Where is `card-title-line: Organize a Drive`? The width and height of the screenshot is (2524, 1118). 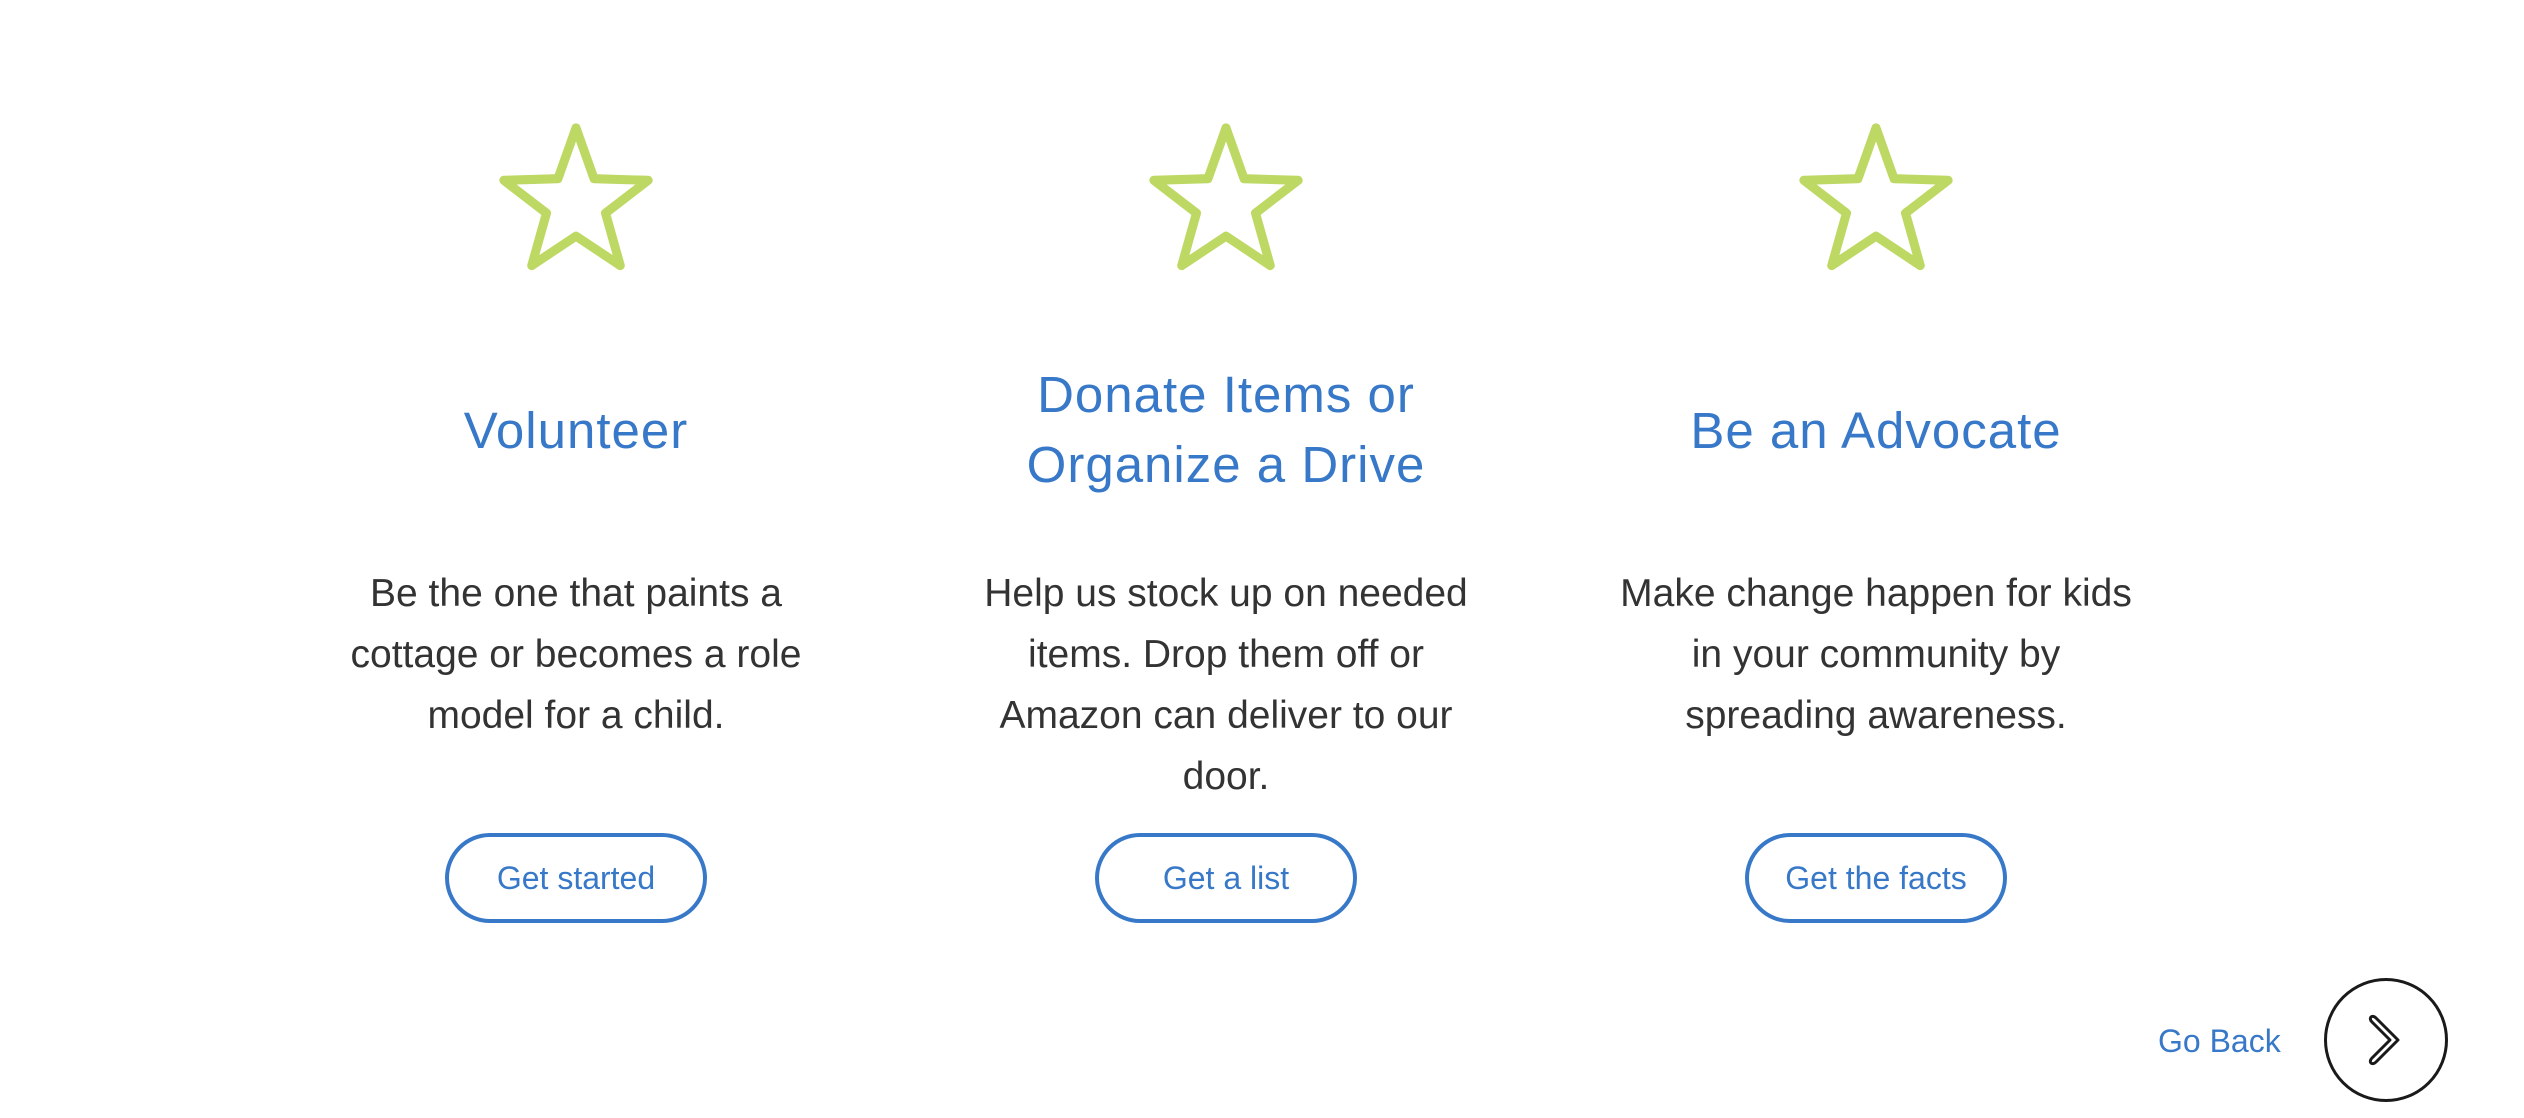 card-title-line: Organize a Drive is located at coordinates (1226, 464).